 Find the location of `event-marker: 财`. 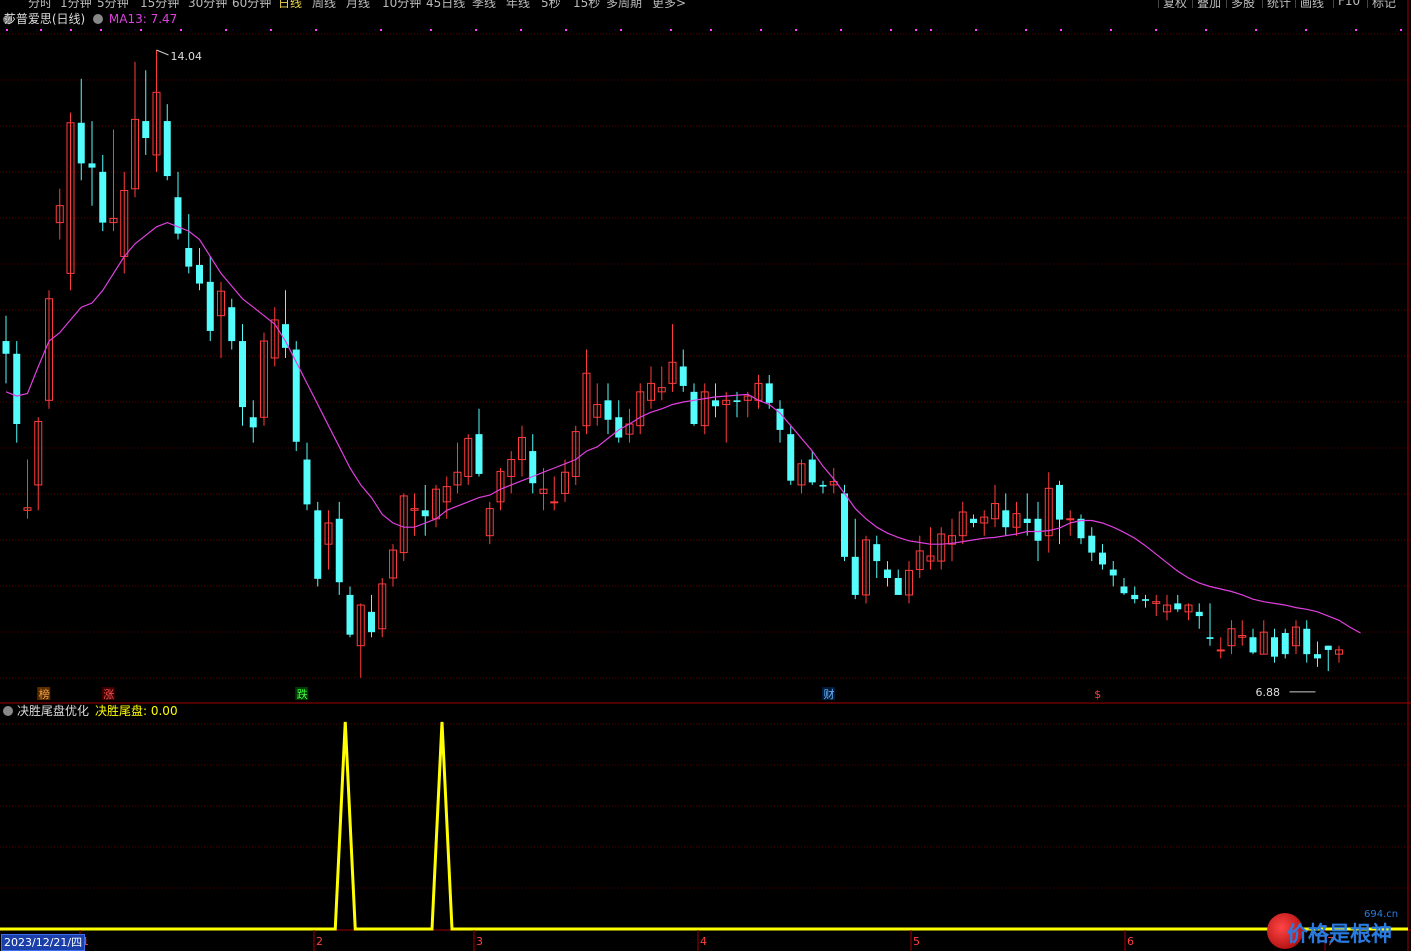

event-marker: 财 is located at coordinates (829, 694).